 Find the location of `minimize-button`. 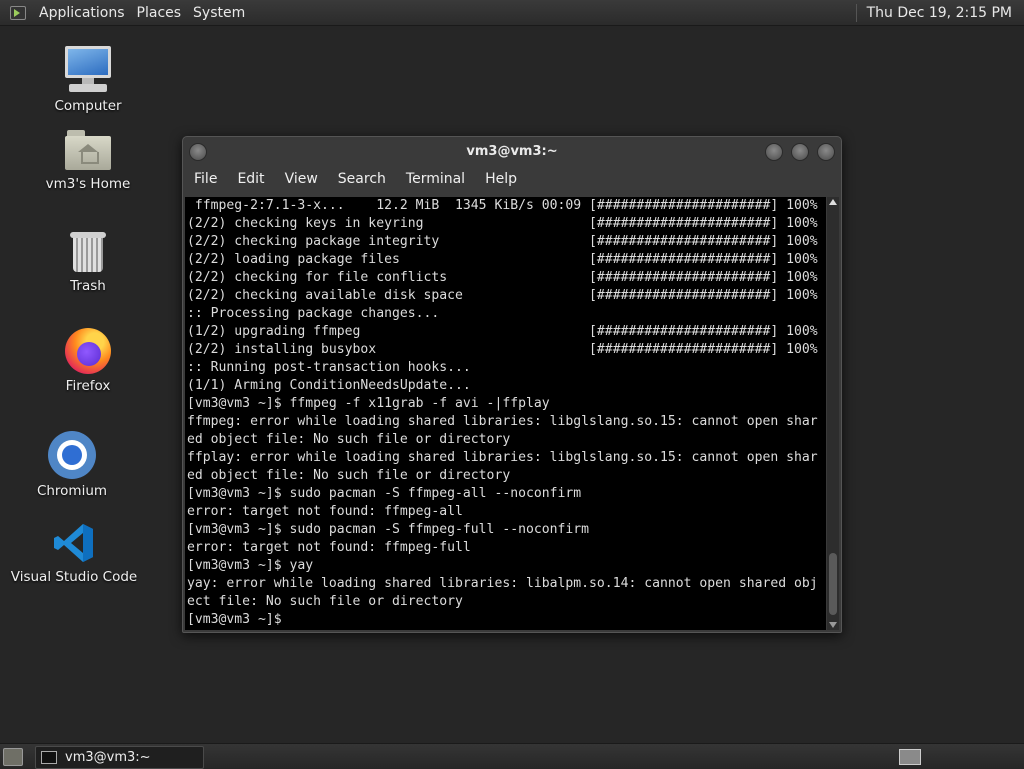

minimize-button is located at coordinates (774, 152).